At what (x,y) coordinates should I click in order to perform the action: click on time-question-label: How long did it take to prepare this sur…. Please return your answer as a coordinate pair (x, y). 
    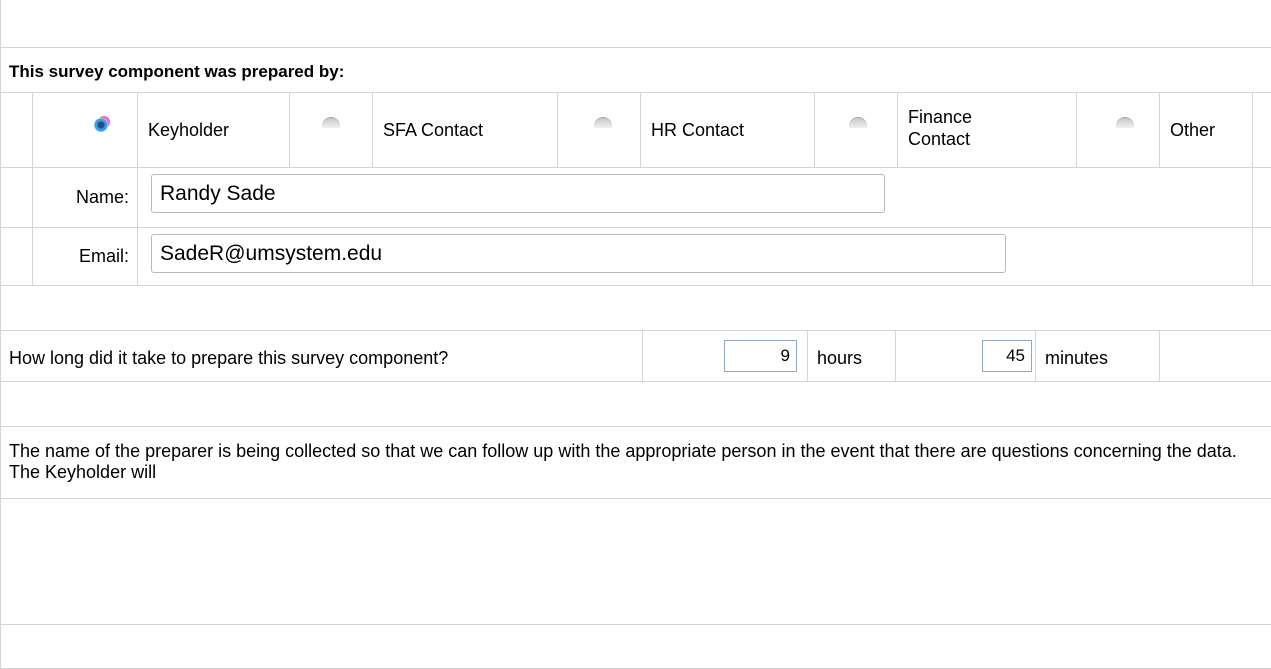
    Looking at the image, I should click on (229, 358).